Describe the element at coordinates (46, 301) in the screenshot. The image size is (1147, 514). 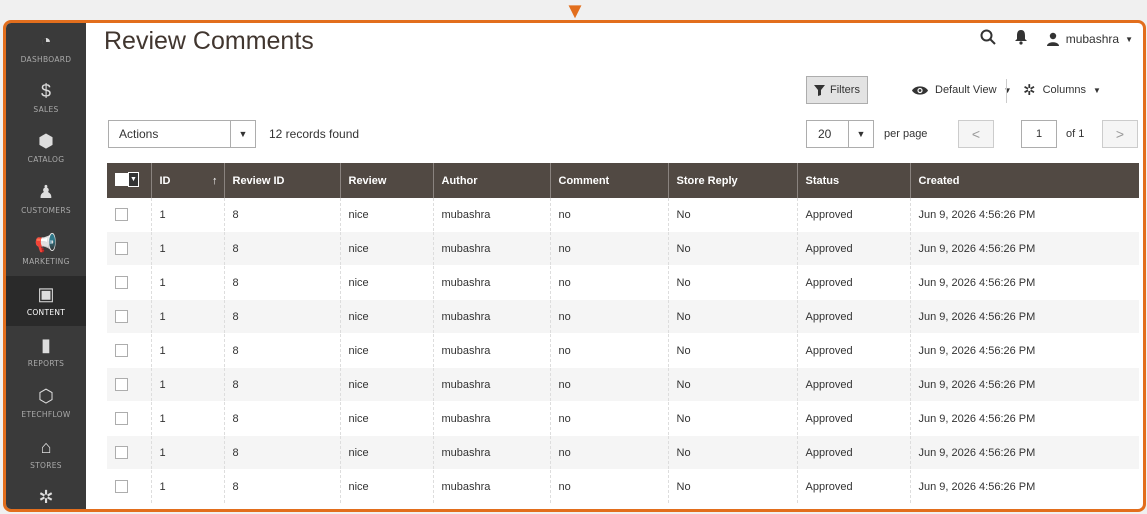
I see `sidebar-item-content: ▣ CONTENT` at that location.